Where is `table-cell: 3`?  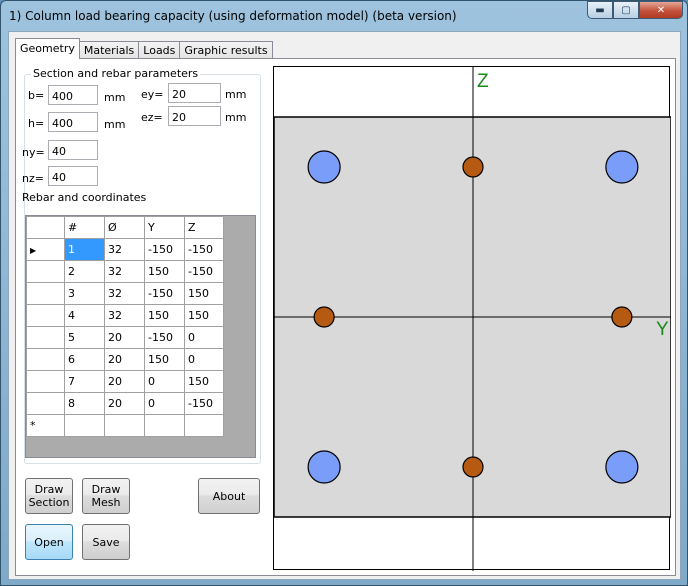 table-cell: 3 is located at coordinates (84, 293).